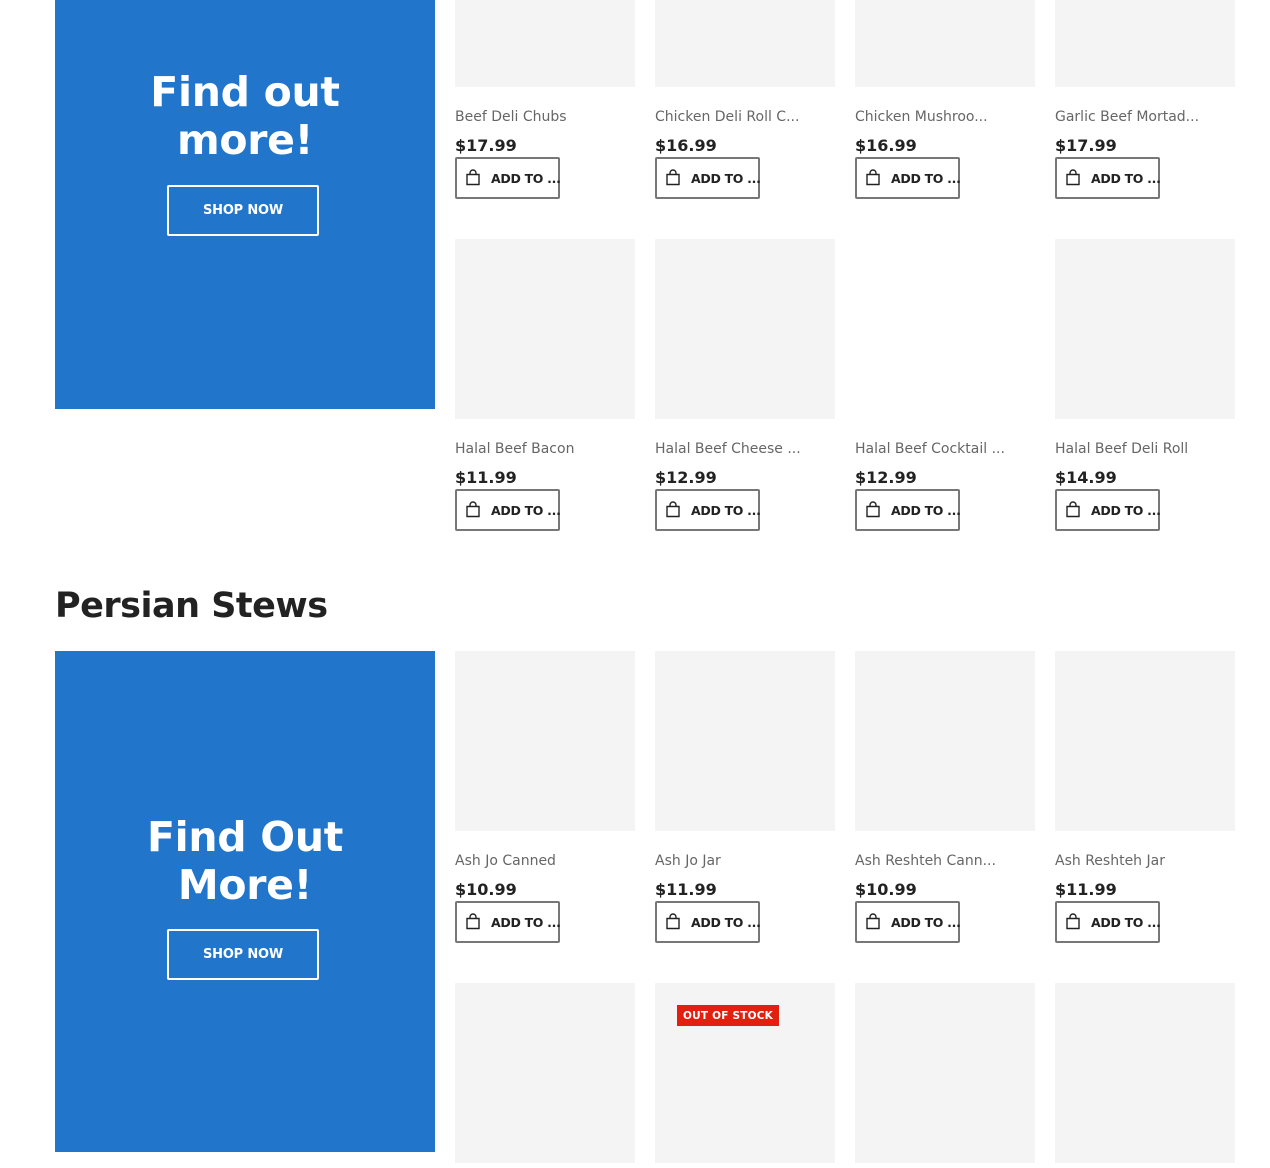  What do you see at coordinates (245, 92) in the screenshot?
I see `promo-title-line1: Find out` at bounding box center [245, 92].